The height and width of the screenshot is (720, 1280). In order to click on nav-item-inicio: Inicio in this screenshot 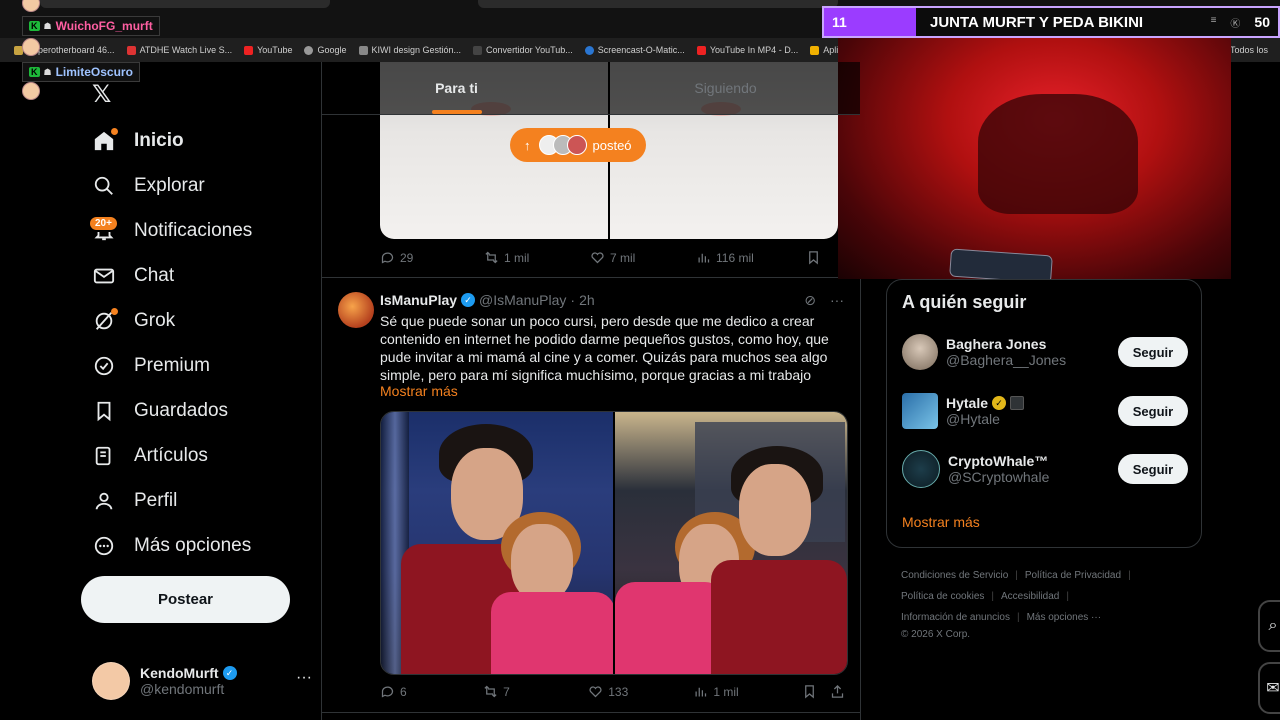, I will do `click(212, 140)`.